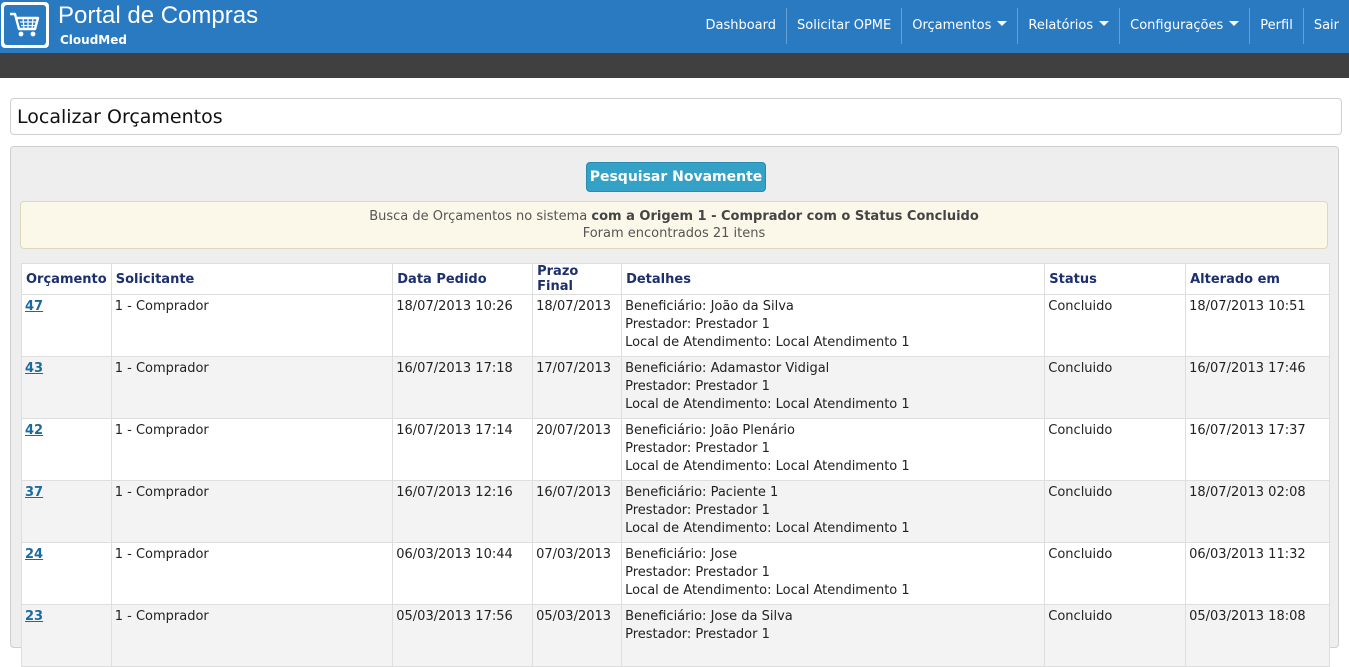 This screenshot has height=667, width=1349. What do you see at coordinates (34, 554) in the screenshot?
I see `orcamento-link: 24` at bounding box center [34, 554].